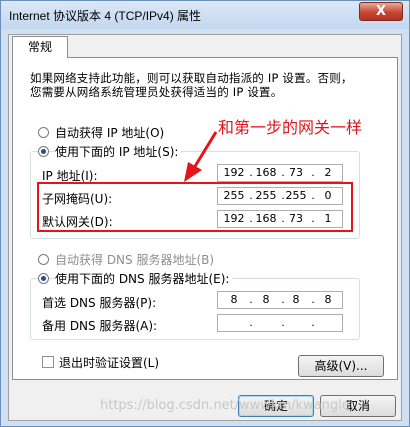 This screenshot has height=427, width=410. What do you see at coordinates (280, 300) in the screenshot?
I see `preferred-dns-input: 8 . 8 . 8 . 8` at bounding box center [280, 300].